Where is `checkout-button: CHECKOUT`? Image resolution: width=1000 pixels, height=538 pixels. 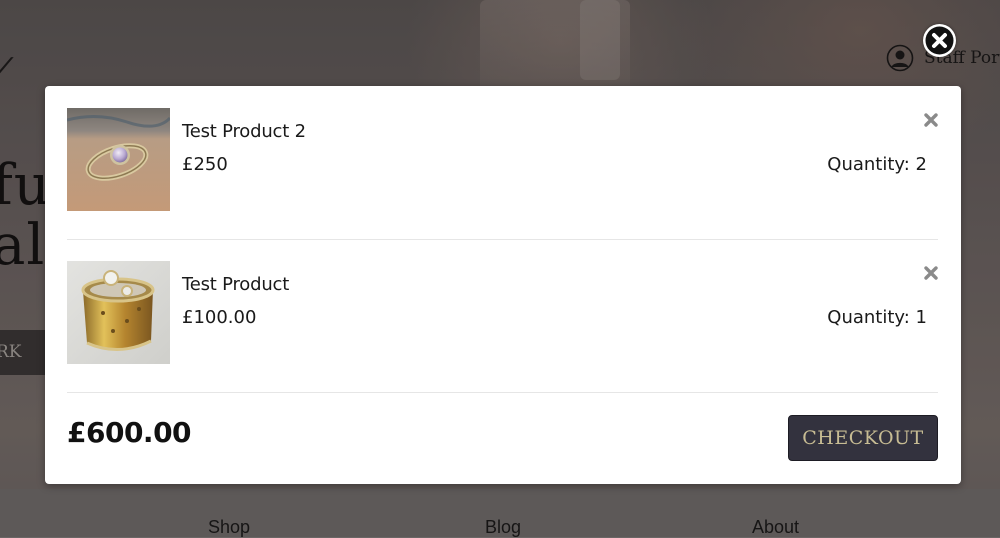 checkout-button: CHECKOUT is located at coordinates (863, 438).